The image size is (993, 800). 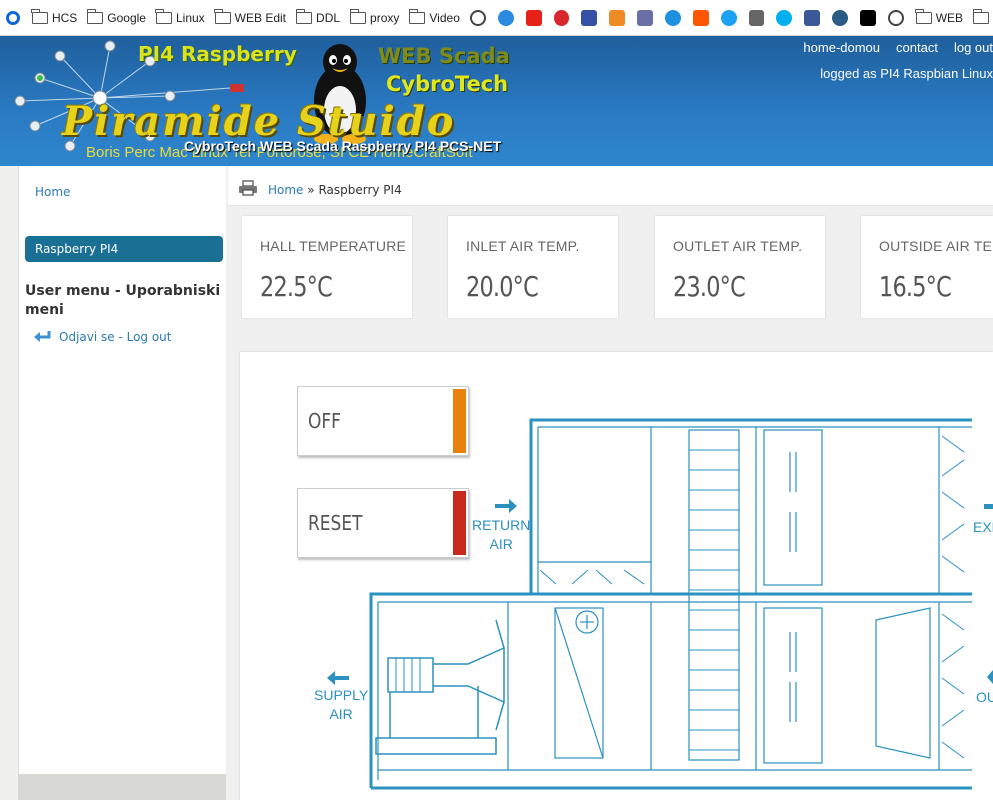 What do you see at coordinates (52, 192) in the screenshot?
I see `sidebar-item-home: Home` at bounding box center [52, 192].